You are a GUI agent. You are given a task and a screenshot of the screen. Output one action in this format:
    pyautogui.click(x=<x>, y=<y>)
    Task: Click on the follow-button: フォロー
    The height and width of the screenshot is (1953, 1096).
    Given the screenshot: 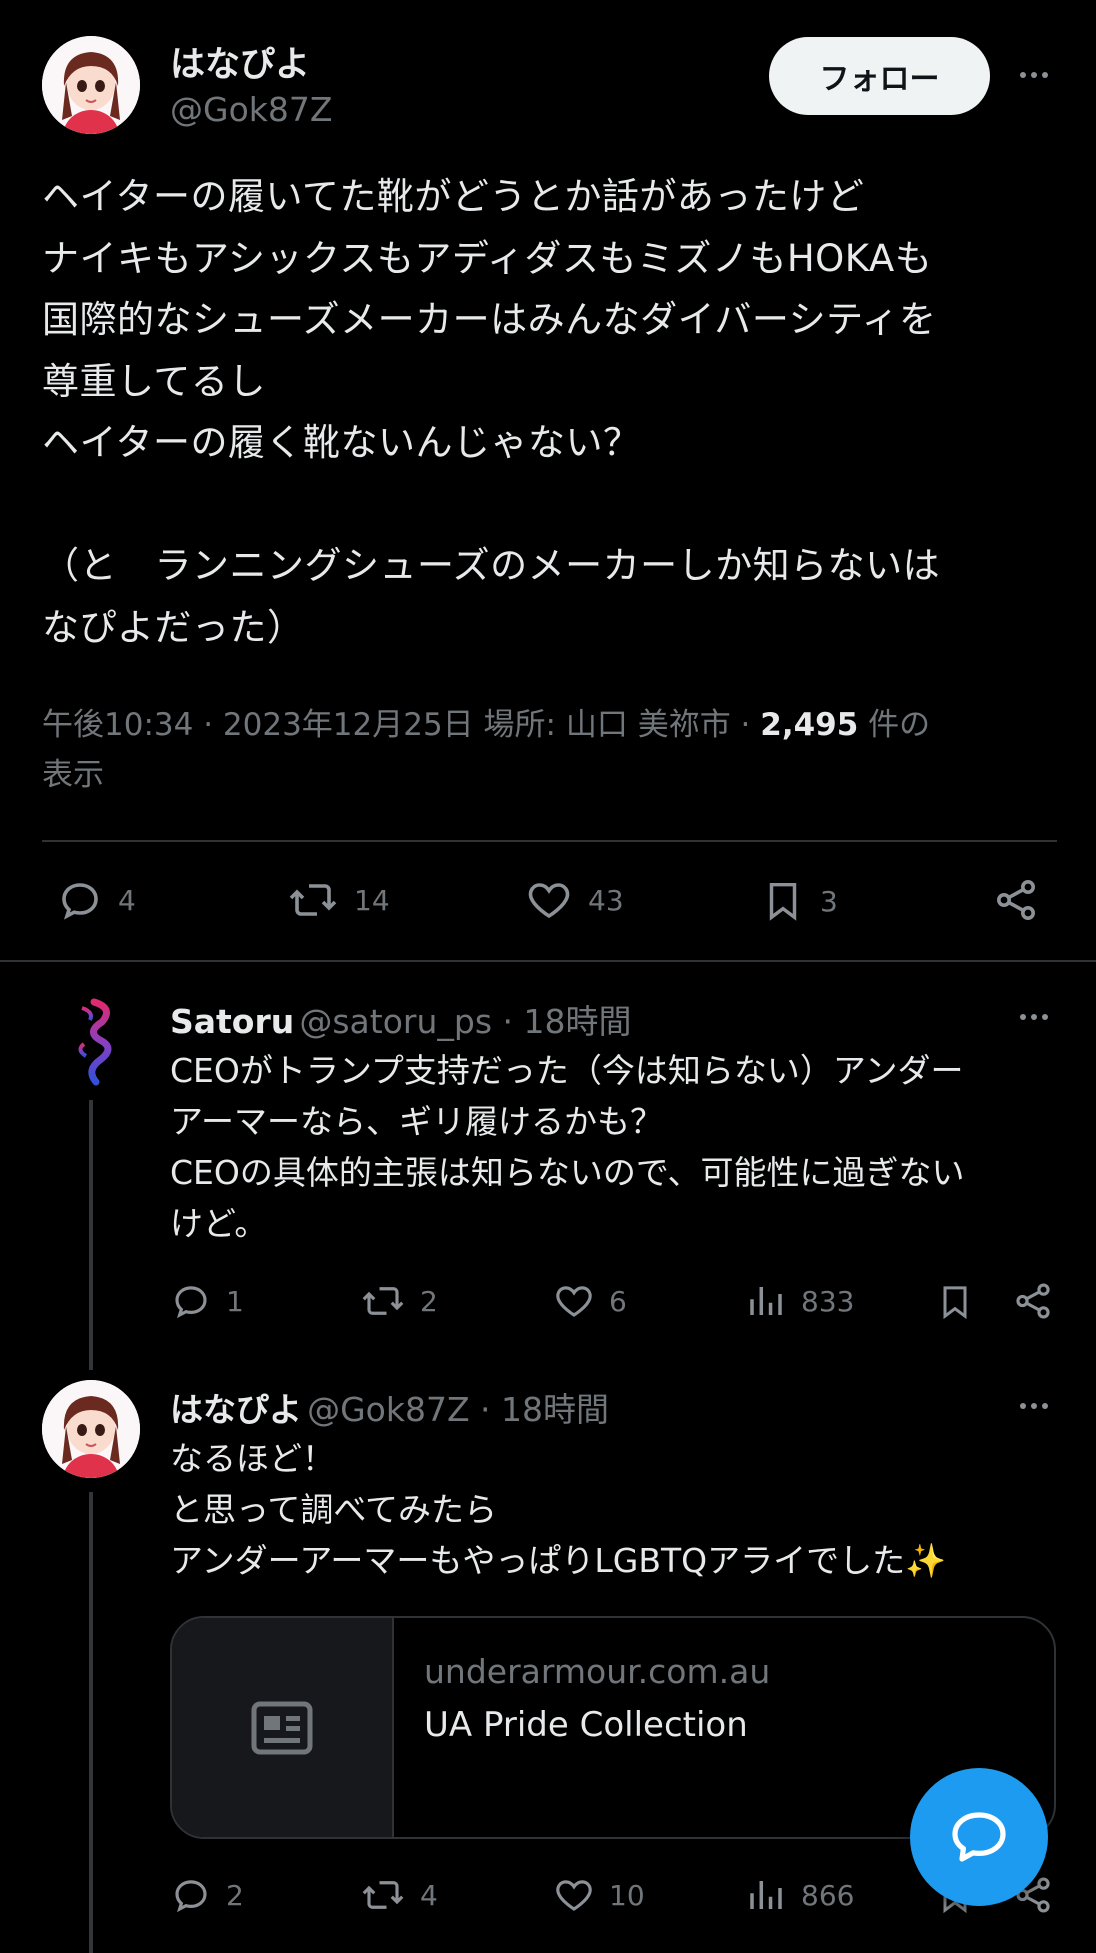 What is the action you would take?
    pyautogui.click(x=879, y=76)
    